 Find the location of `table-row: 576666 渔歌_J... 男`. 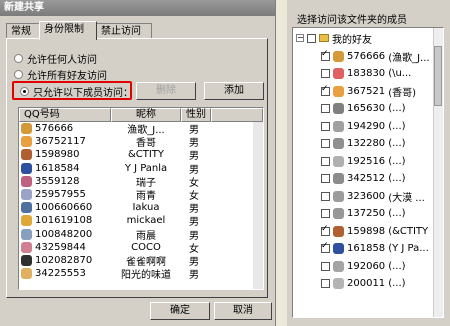

table-row: 576666 渔歌_J... 男 is located at coordinates (141, 129).